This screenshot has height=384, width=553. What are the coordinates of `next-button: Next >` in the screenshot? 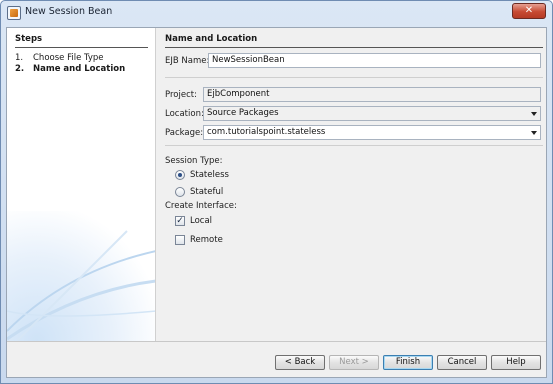 It's located at (354, 362).